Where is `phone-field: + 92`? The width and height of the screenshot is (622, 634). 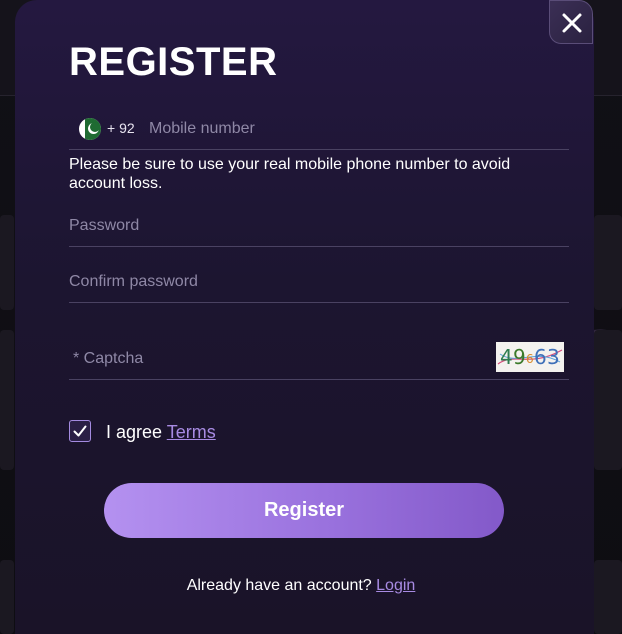 phone-field: + 92 is located at coordinates (323, 130).